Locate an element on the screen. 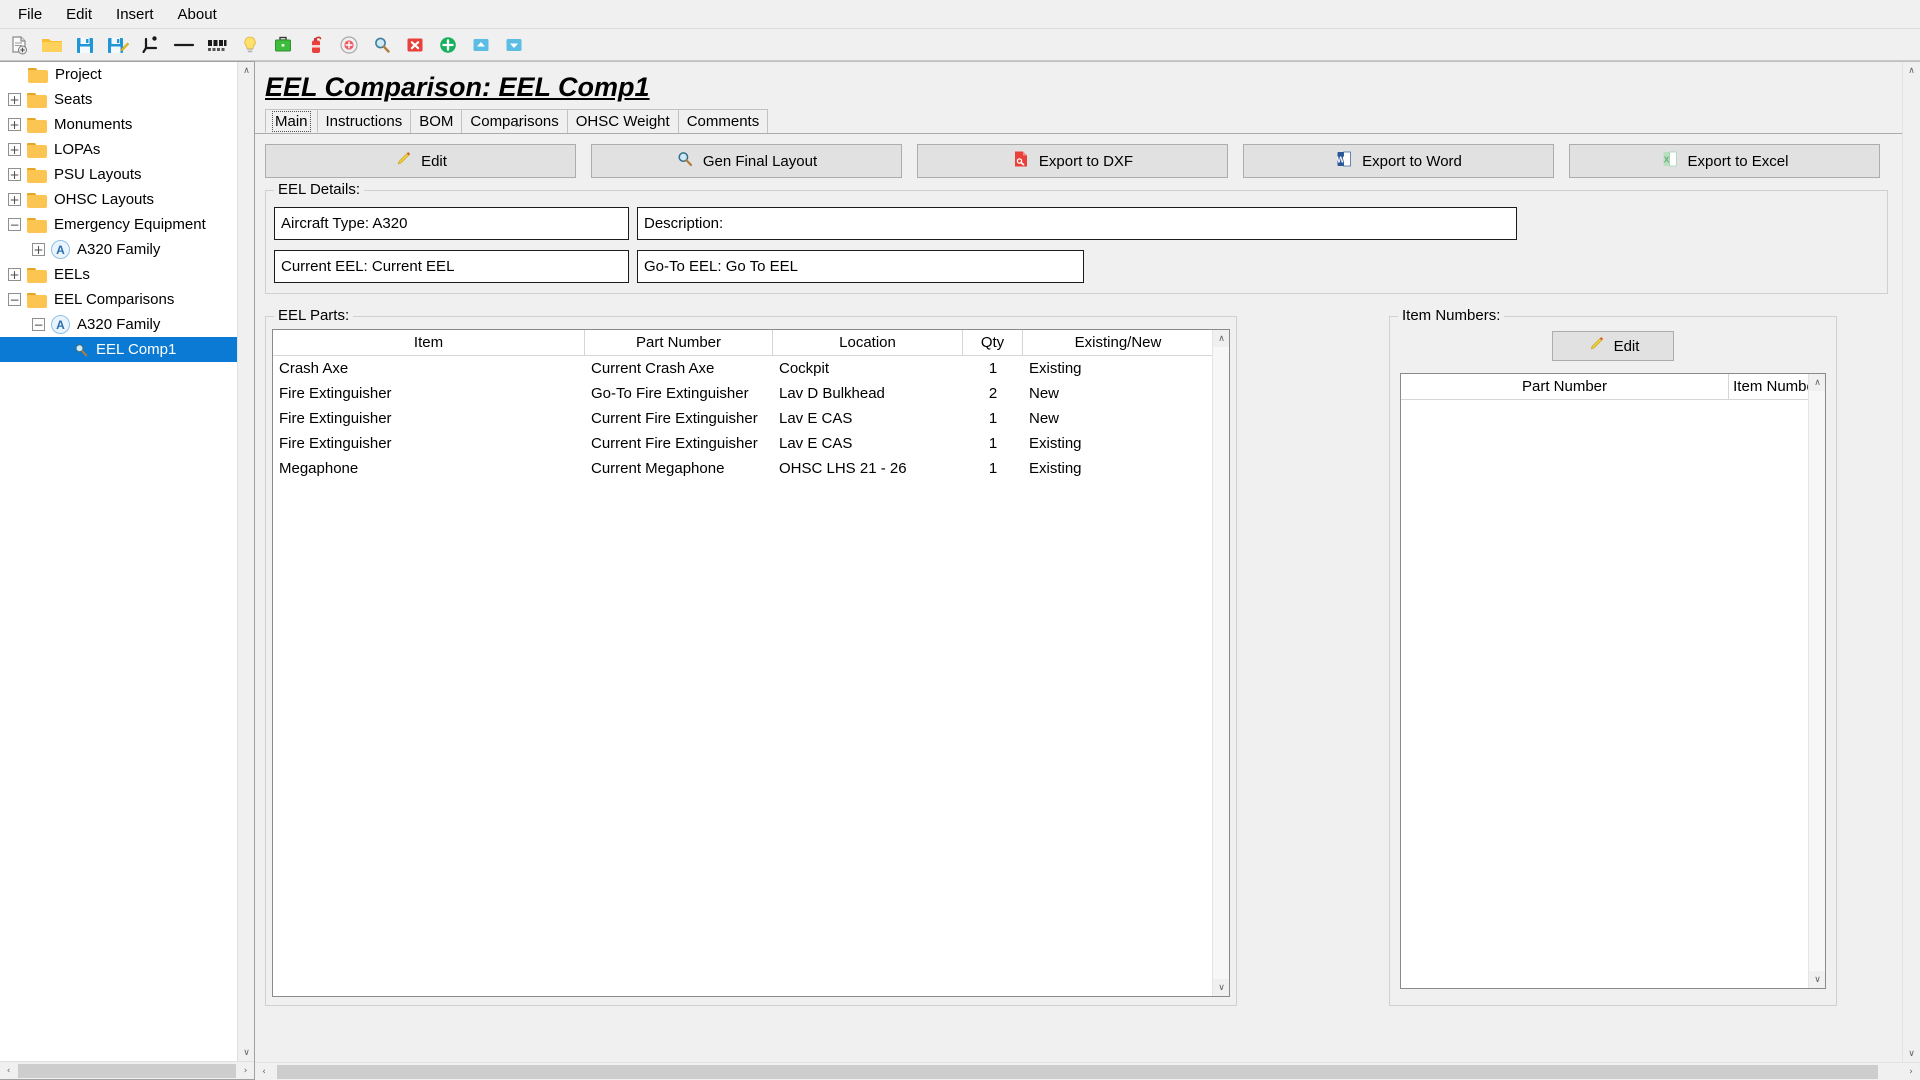 The image size is (1920, 1080). up-icon is located at coordinates (481, 45).